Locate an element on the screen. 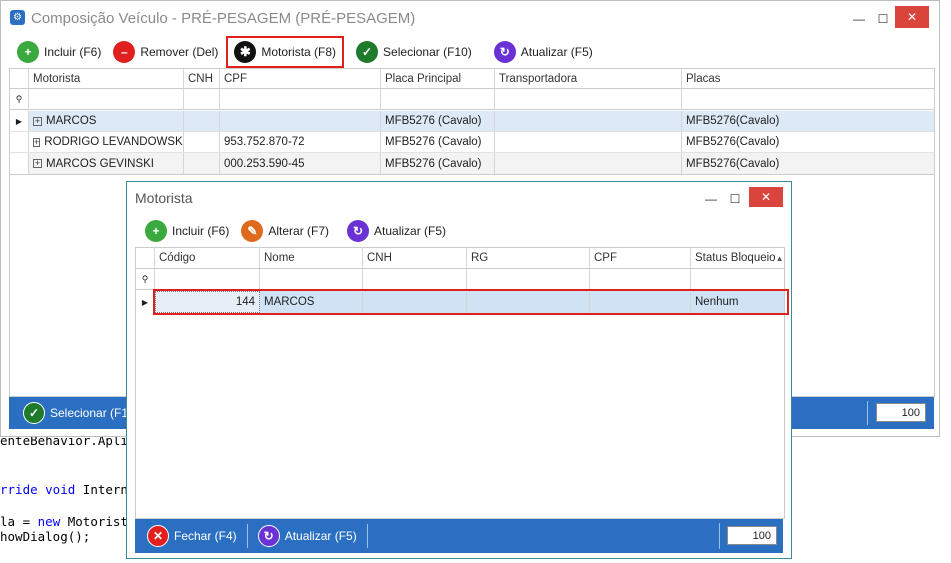 The image size is (951, 563). dialog-close-button: ✕ is located at coordinates (766, 197).